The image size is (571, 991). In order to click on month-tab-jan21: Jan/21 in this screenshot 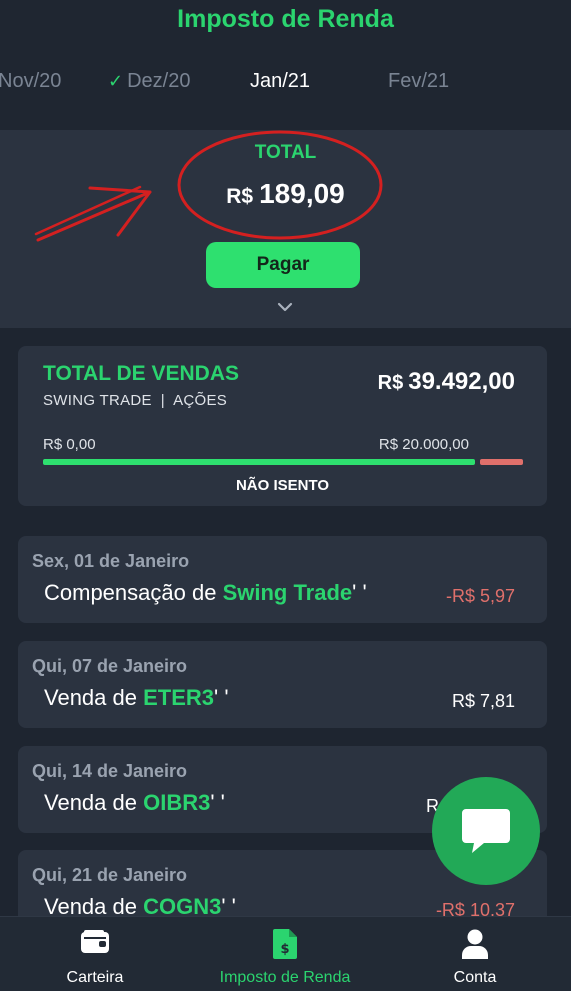, I will do `click(280, 81)`.